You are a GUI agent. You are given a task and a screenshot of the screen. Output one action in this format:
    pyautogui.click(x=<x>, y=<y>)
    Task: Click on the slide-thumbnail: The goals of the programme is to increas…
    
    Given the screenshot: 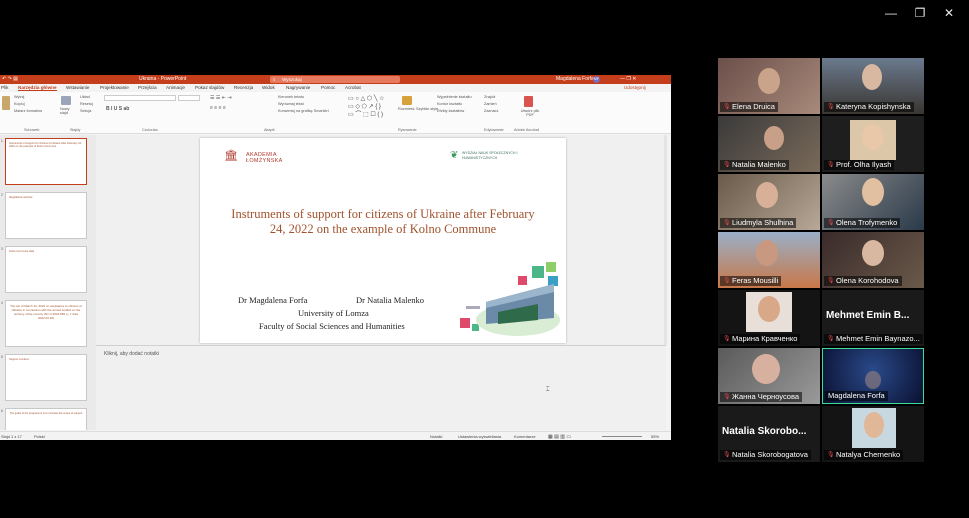 What is the action you would take?
    pyautogui.click(x=46, y=419)
    